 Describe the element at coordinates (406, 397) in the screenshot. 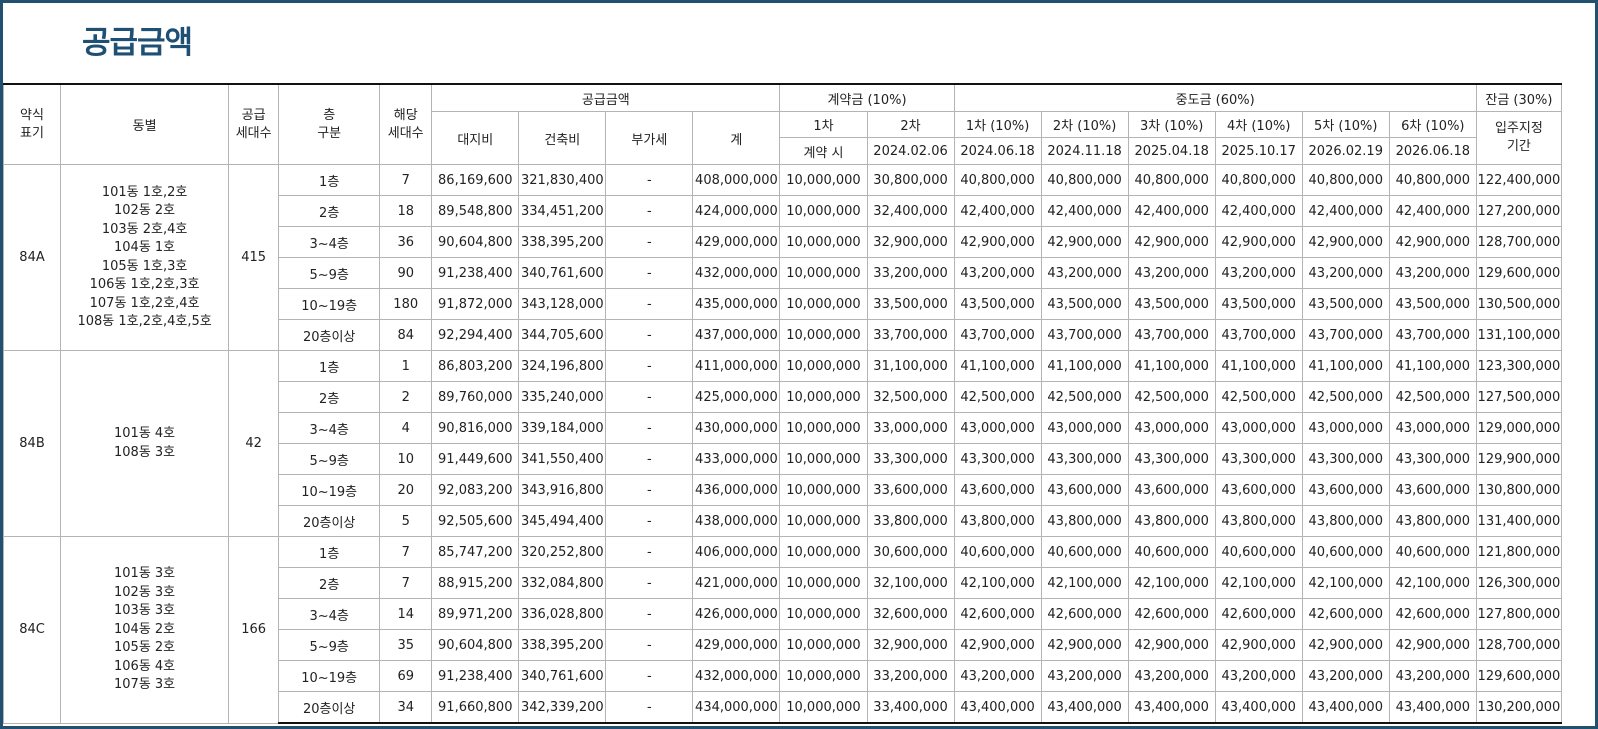

I see `cell-units: 2` at that location.